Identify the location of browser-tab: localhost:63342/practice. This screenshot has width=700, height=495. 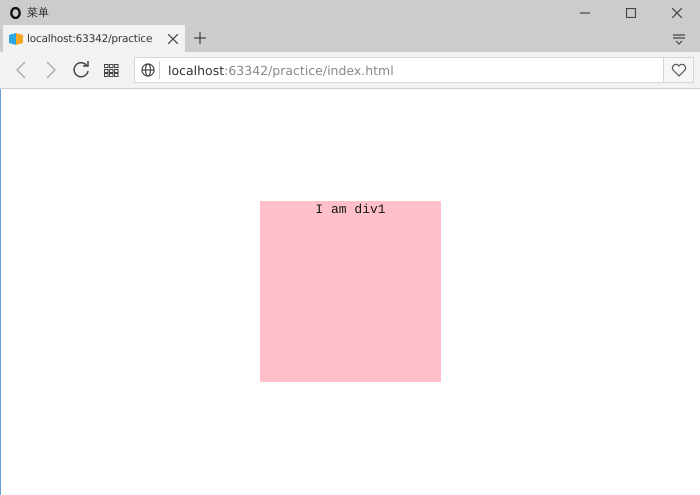
(94, 38).